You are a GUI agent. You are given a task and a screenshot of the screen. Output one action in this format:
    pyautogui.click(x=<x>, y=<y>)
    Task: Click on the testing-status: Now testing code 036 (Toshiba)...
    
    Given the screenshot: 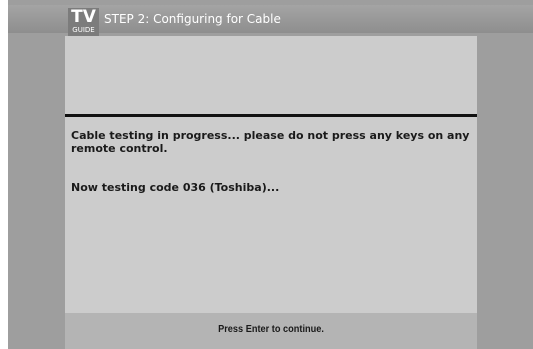 What is the action you would take?
    pyautogui.click(x=175, y=187)
    